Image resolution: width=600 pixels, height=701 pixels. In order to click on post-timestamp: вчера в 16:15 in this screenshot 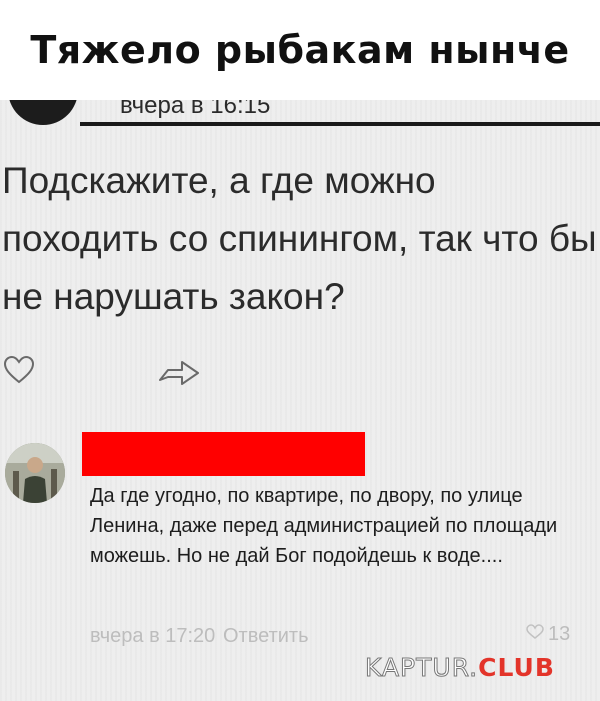, I will do `click(195, 109)`.